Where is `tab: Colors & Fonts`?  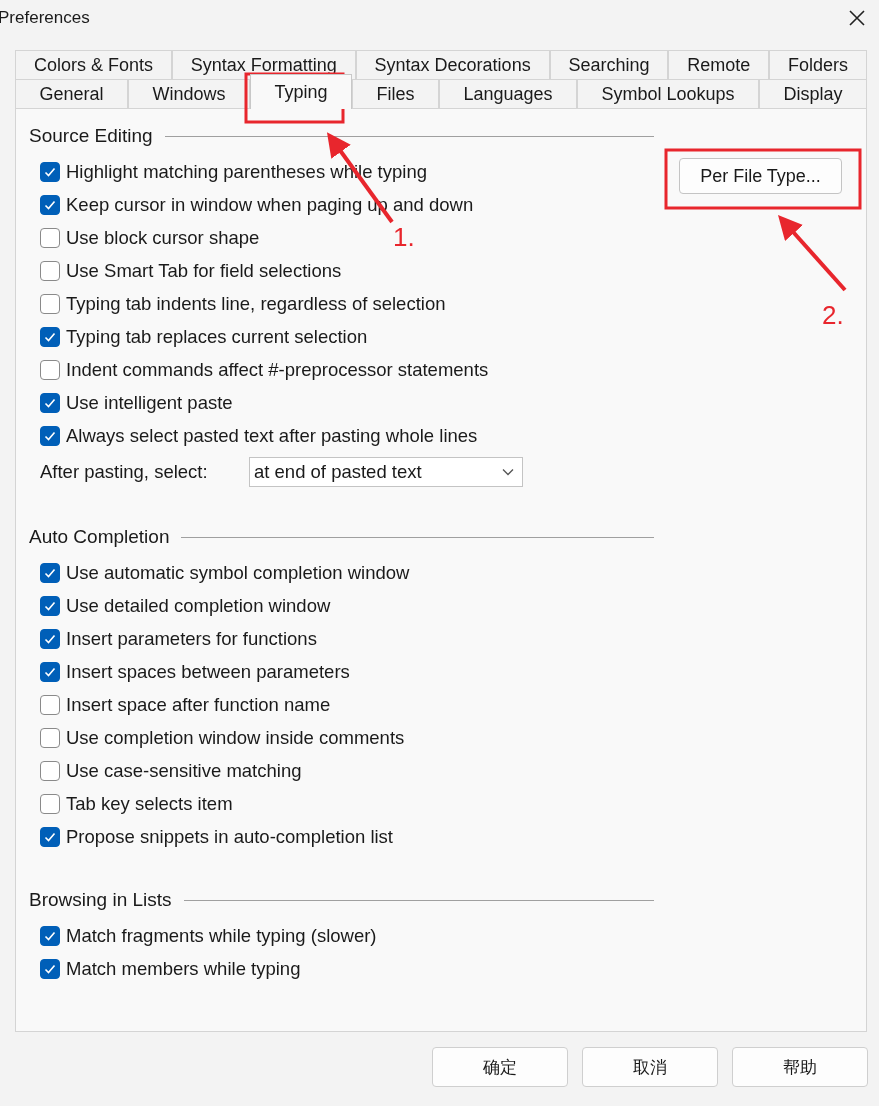
tab: Colors & Fonts is located at coordinates (93, 64).